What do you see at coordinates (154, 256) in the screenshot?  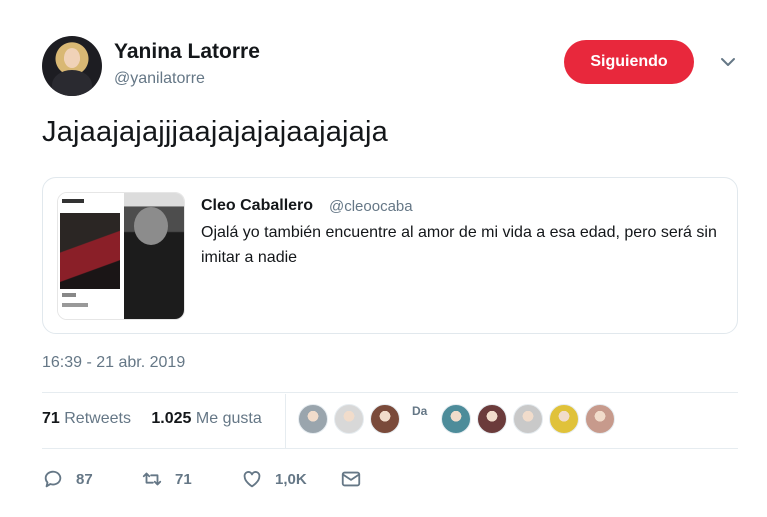 I see `photo-thumbnail` at bounding box center [154, 256].